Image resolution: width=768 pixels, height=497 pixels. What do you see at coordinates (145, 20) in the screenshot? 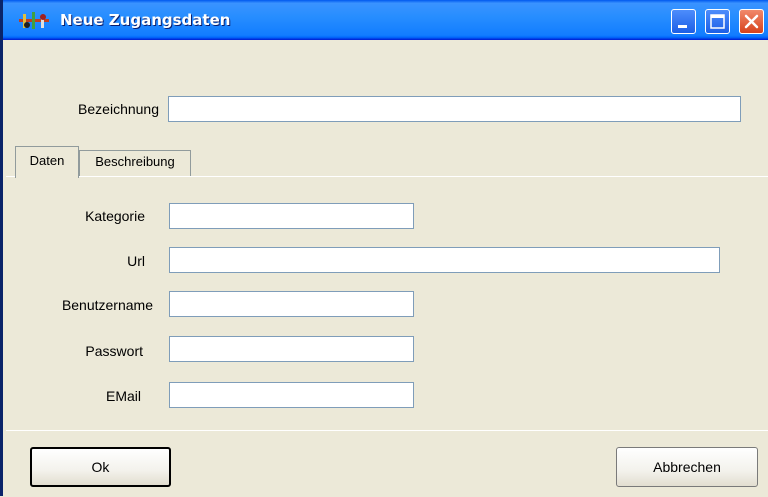
I see `window-title: Neue Zugangsdaten` at bounding box center [145, 20].